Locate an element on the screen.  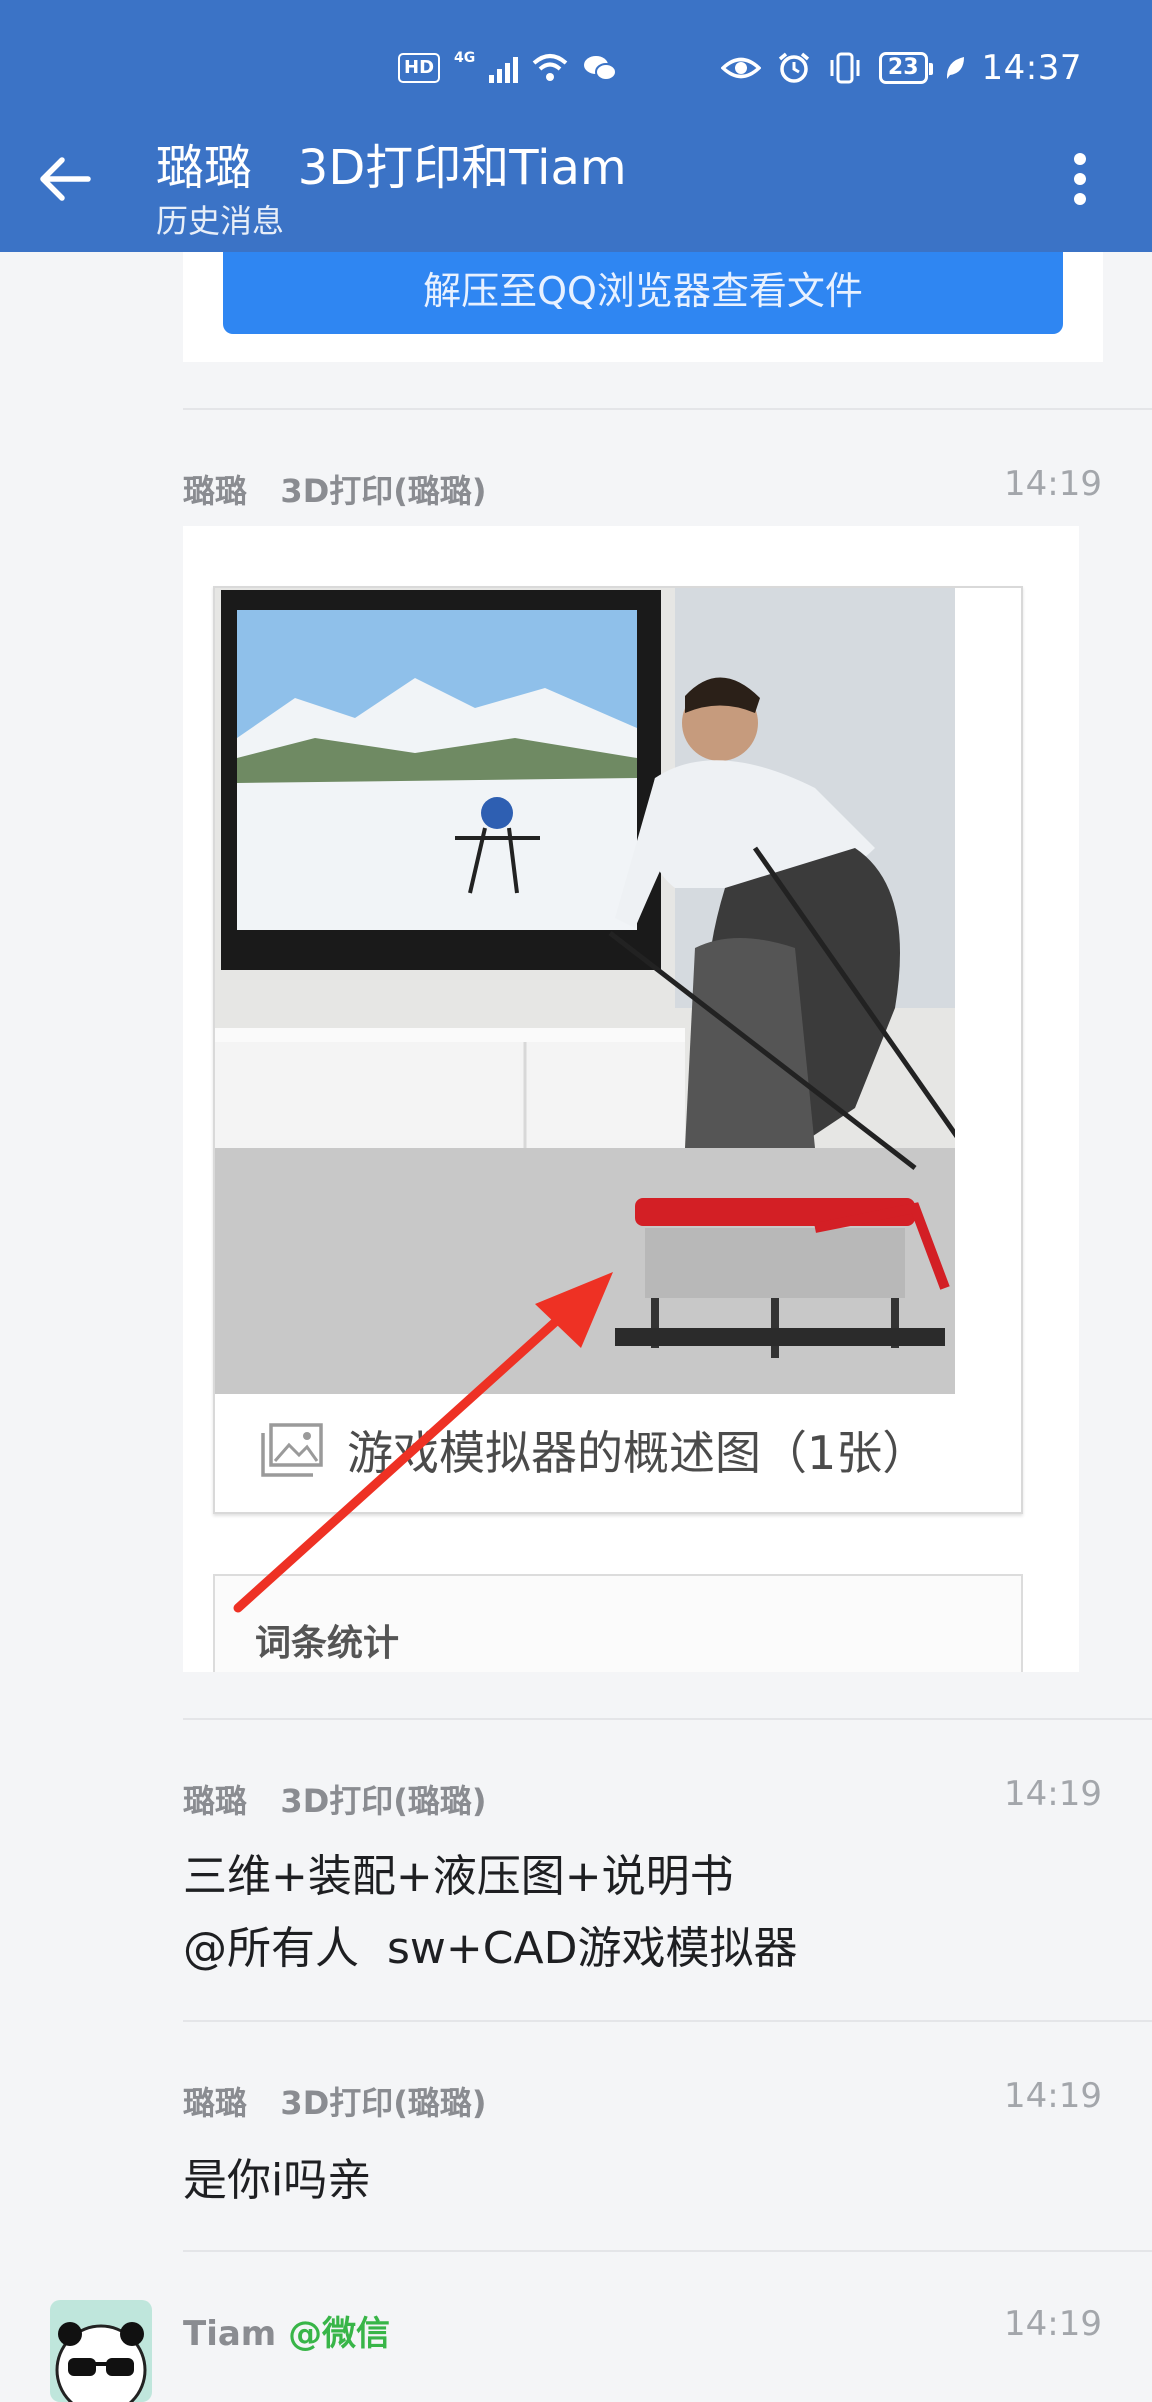
status-bar: HD 4G 23 14:37 is located at coordinates (576, 68).